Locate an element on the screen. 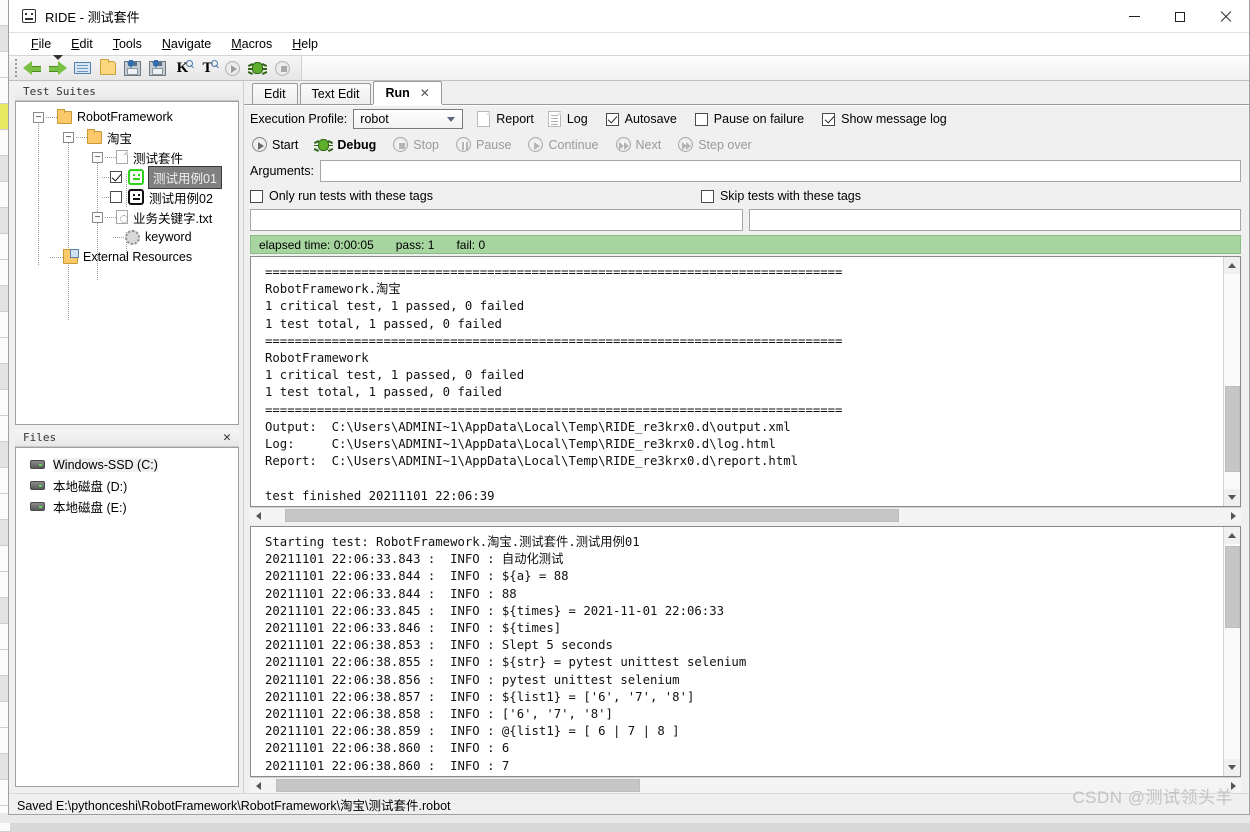 The width and height of the screenshot is (1250, 832). step-over-icon is located at coordinates (685, 144).